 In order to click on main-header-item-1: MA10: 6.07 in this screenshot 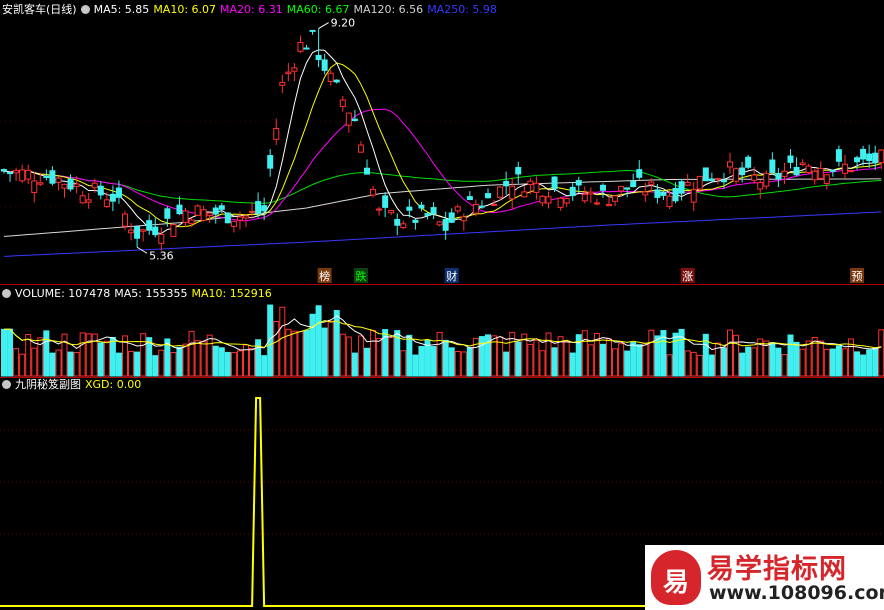, I will do `click(185, 9)`.